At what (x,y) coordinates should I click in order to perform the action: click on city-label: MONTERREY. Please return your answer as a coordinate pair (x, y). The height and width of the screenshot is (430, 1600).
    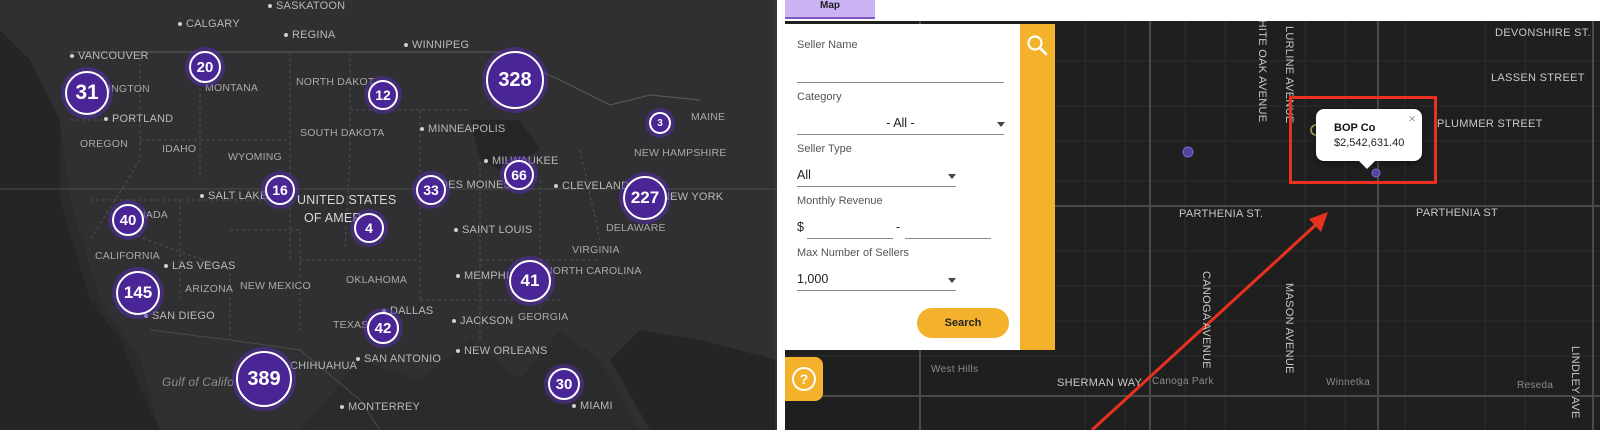
    Looking at the image, I should click on (380, 407).